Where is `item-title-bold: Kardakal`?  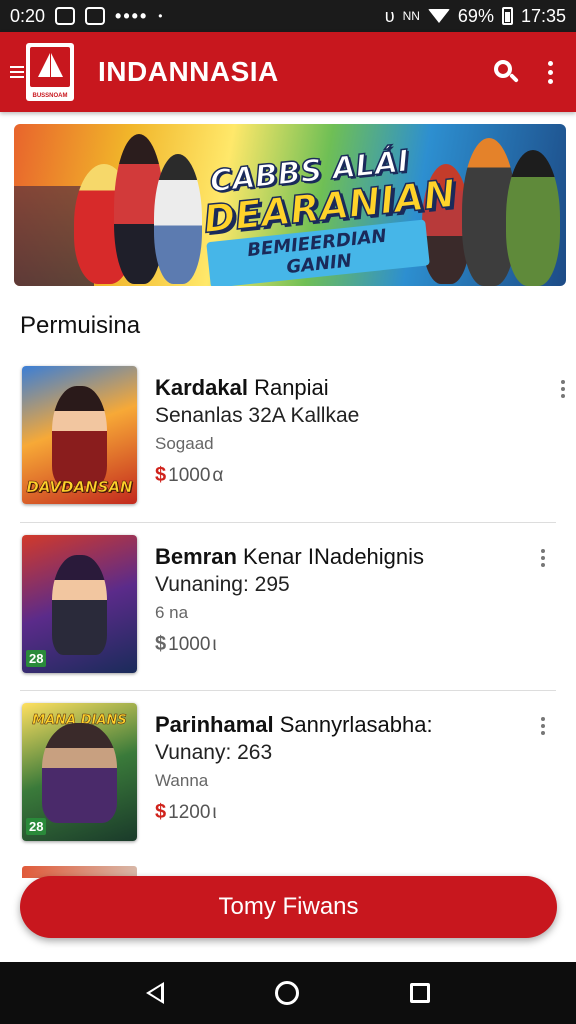
item-title-bold: Kardakal is located at coordinates (201, 387).